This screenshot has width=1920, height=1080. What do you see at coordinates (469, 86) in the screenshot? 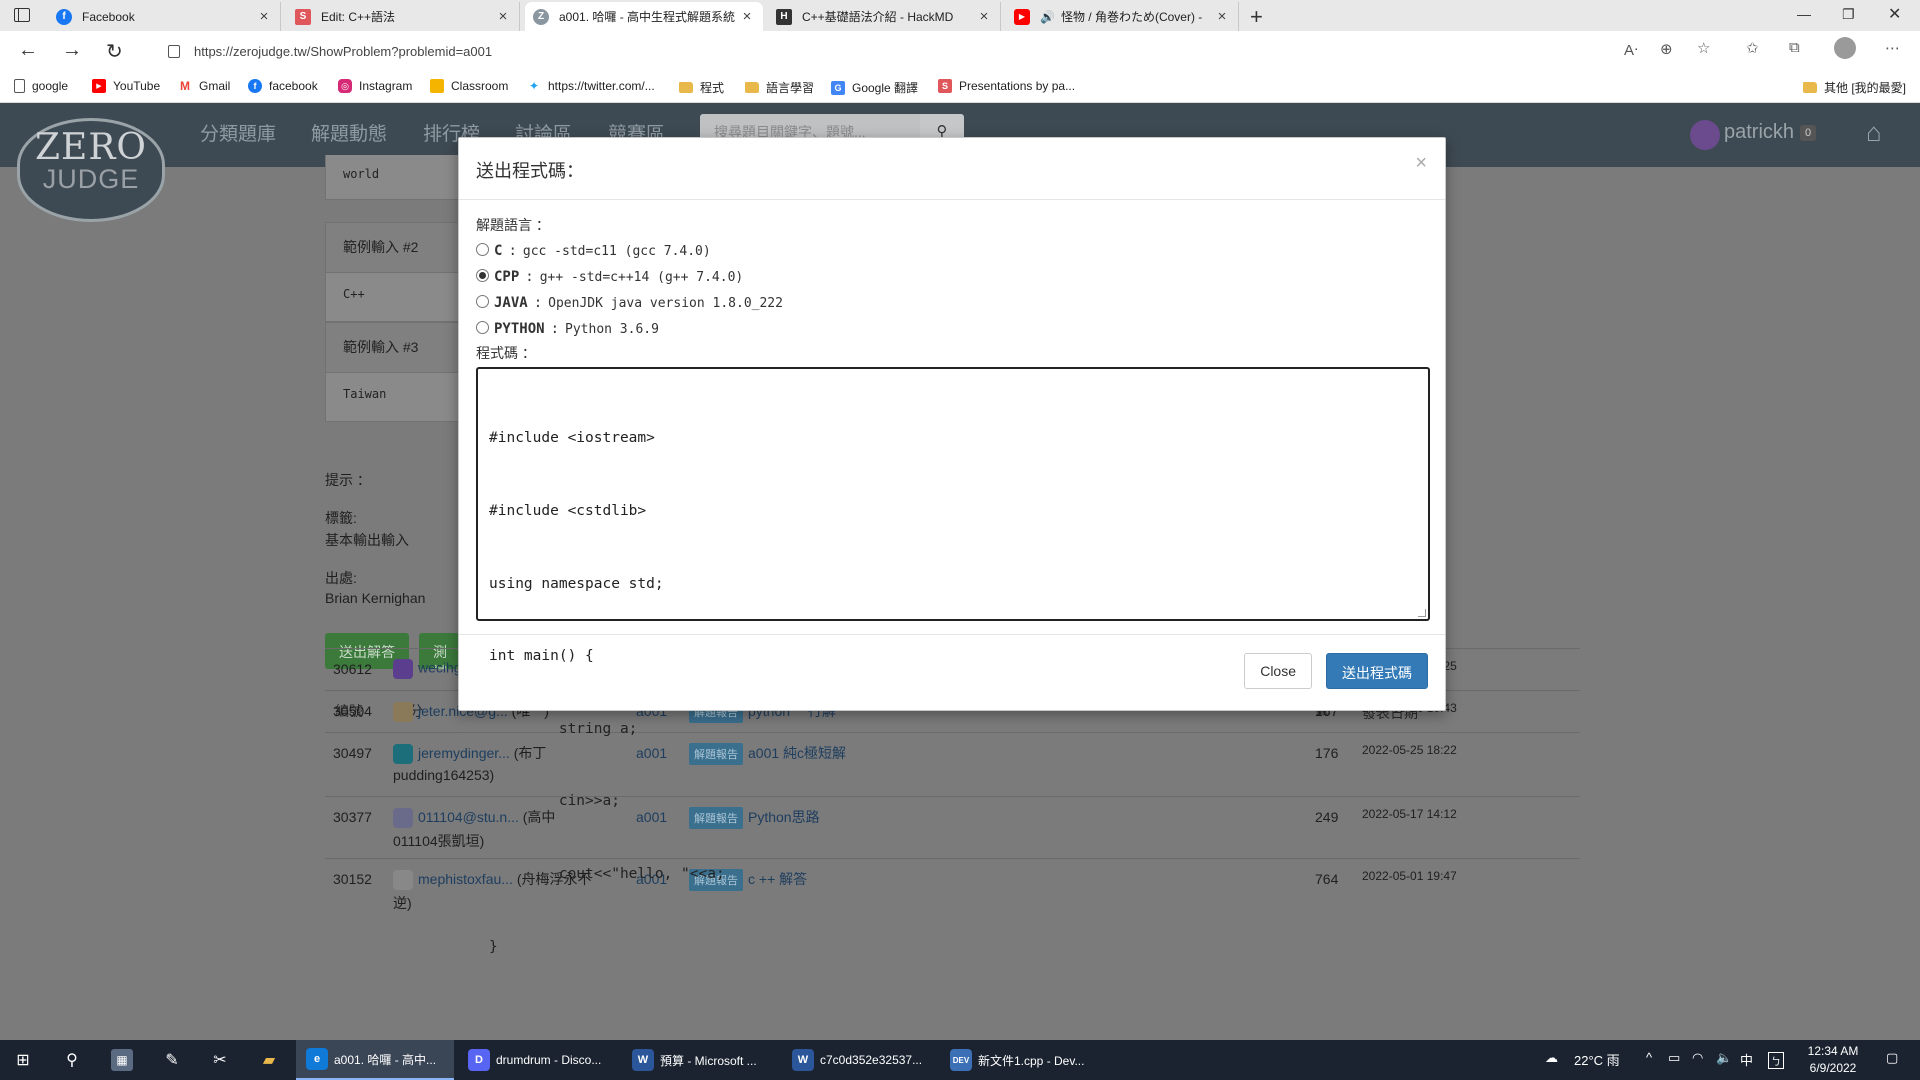
I see `bookmark-classroom: Classroom` at bounding box center [469, 86].